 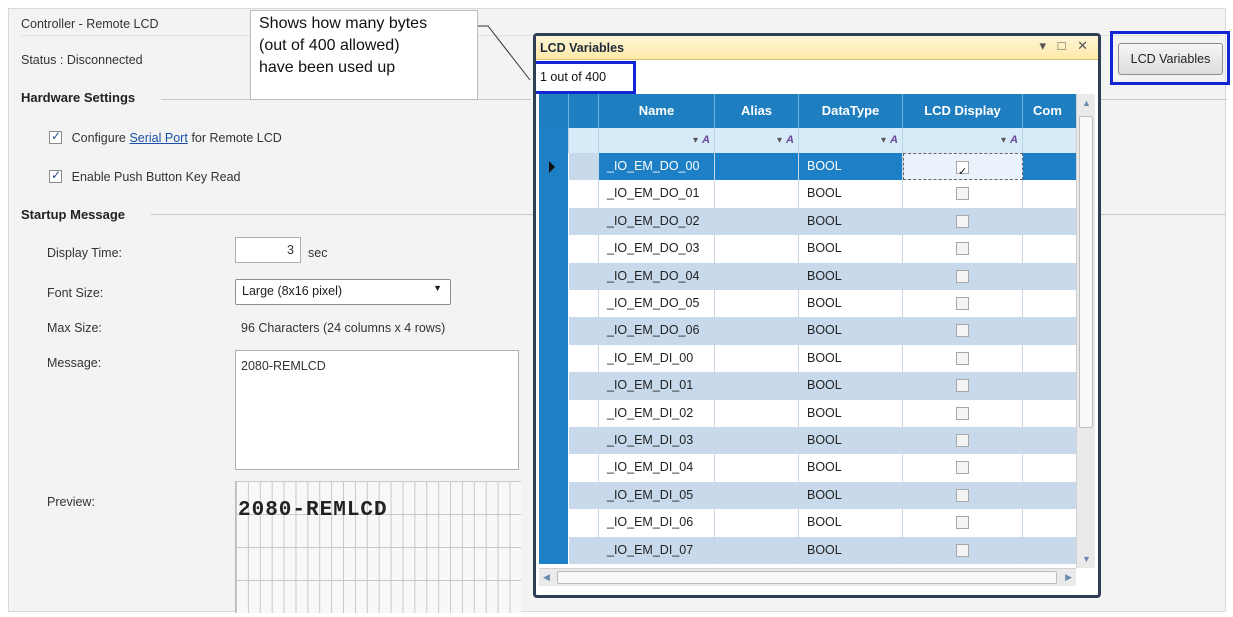 I want to click on filter-alias: ▾ A, so click(x=757, y=140).